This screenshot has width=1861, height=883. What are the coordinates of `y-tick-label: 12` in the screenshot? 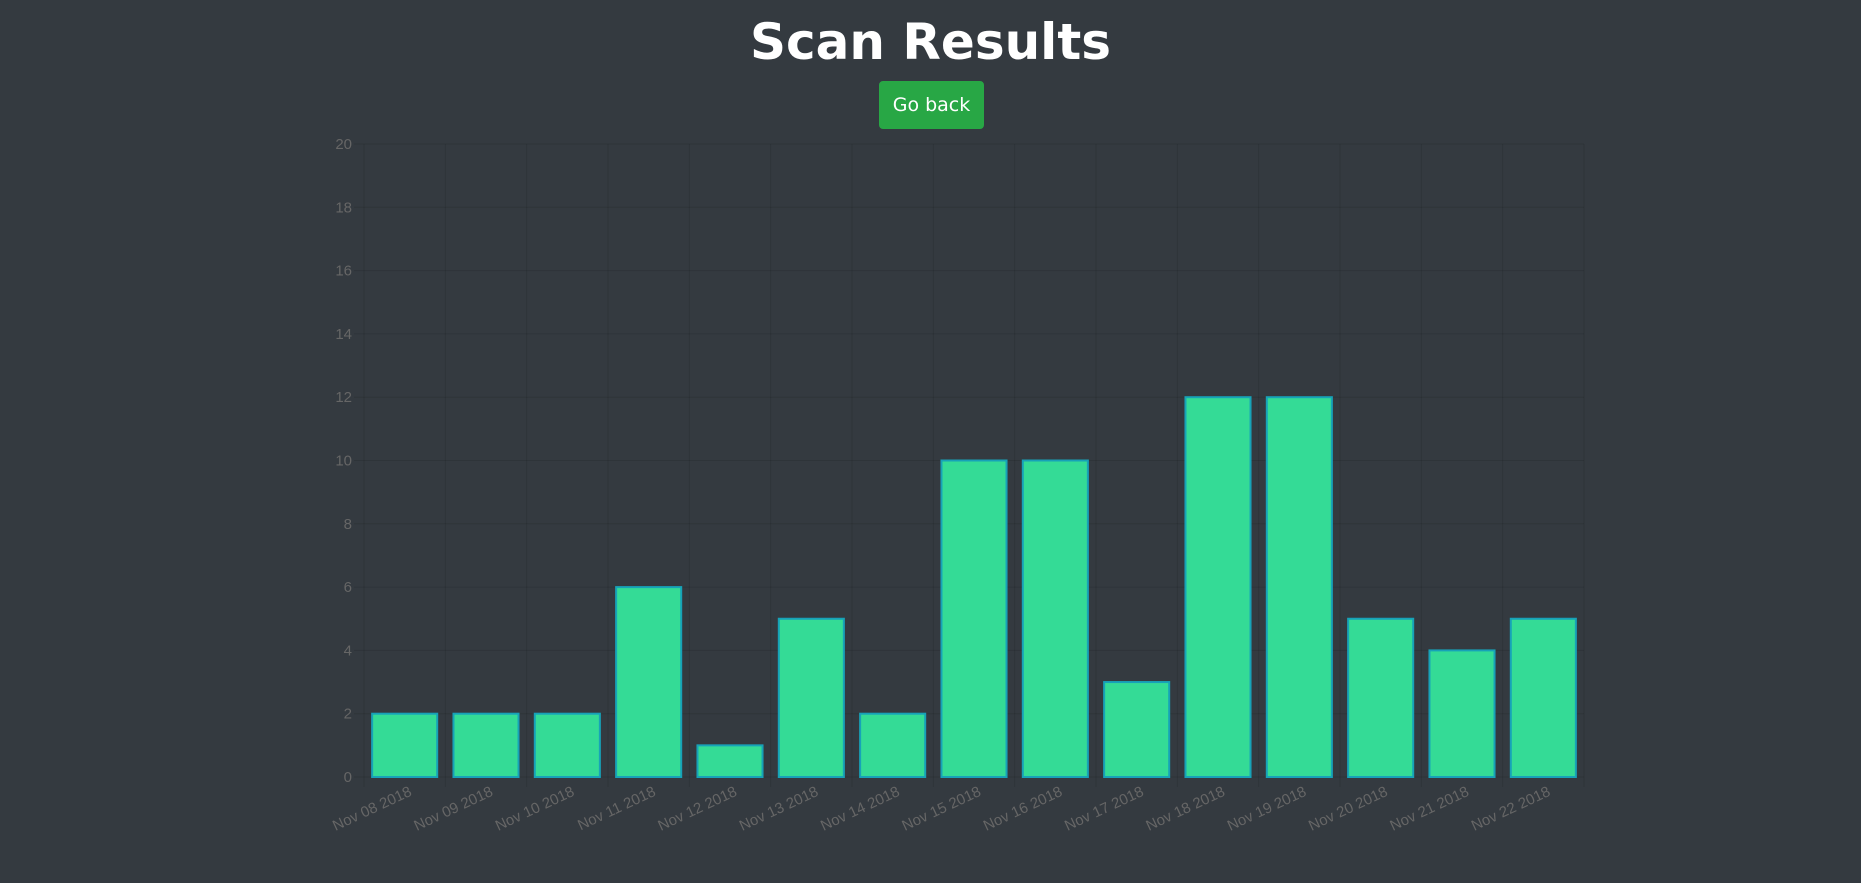 It's located at (343, 397).